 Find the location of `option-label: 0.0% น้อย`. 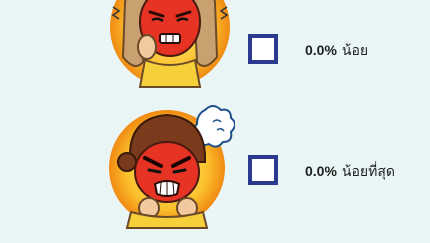

option-label: 0.0% น้อย is located at coordinates (336, 51).